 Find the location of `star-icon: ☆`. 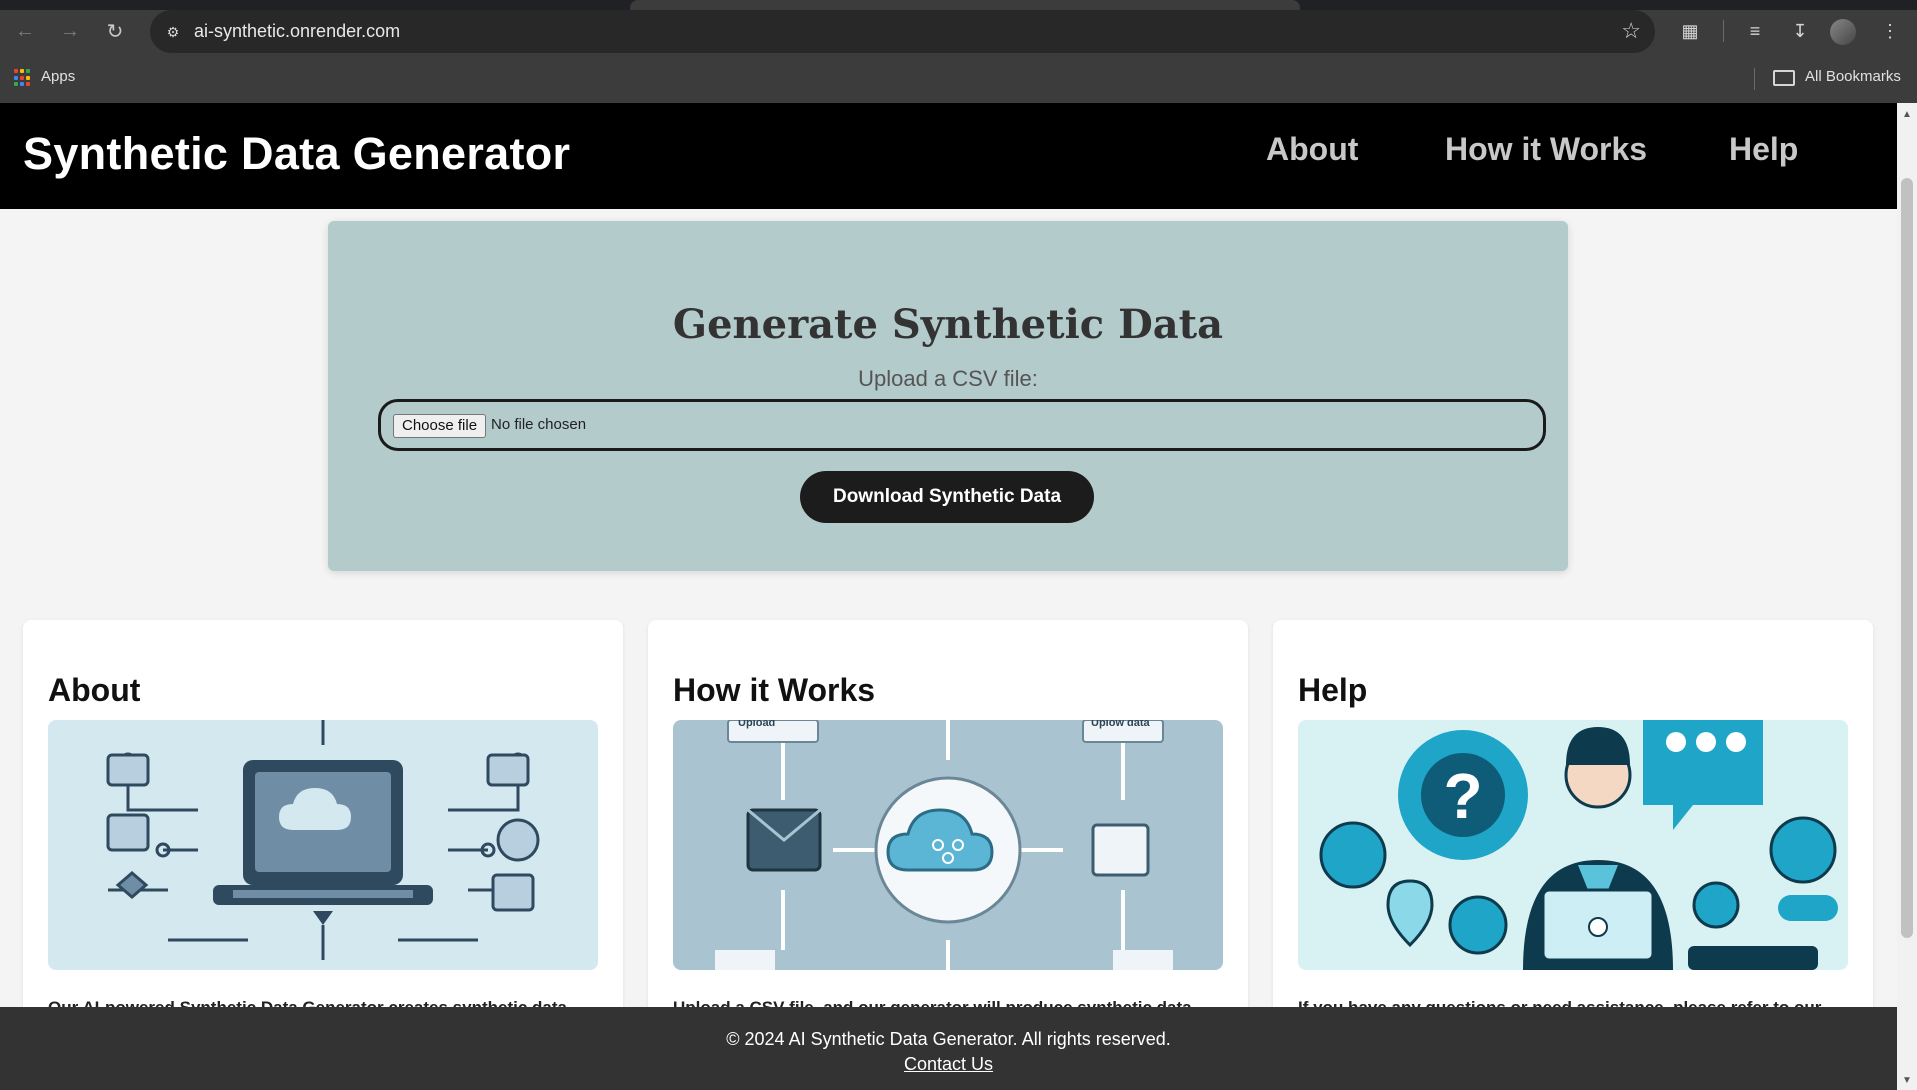

star-icon: ☆ is located at coordinates (1631, 31).